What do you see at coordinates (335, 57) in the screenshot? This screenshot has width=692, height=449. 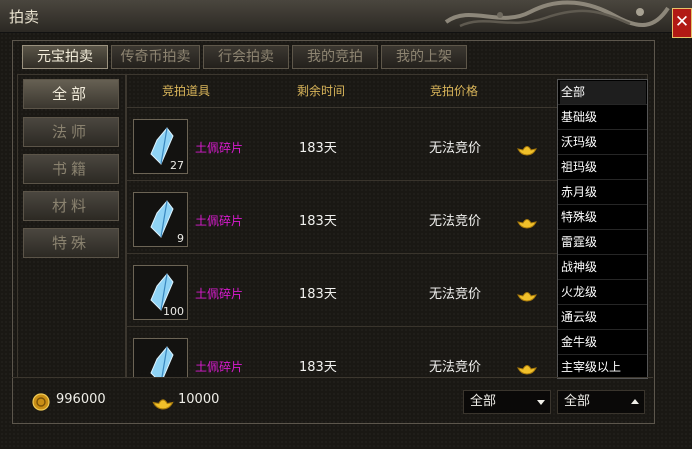 I see `tab-my-bids: 我的竞拍` at bounding box center [335, 57].